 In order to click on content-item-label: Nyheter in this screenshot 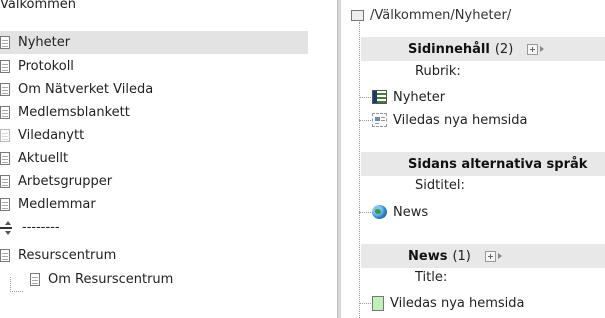, I will do `click(419, 97)`.